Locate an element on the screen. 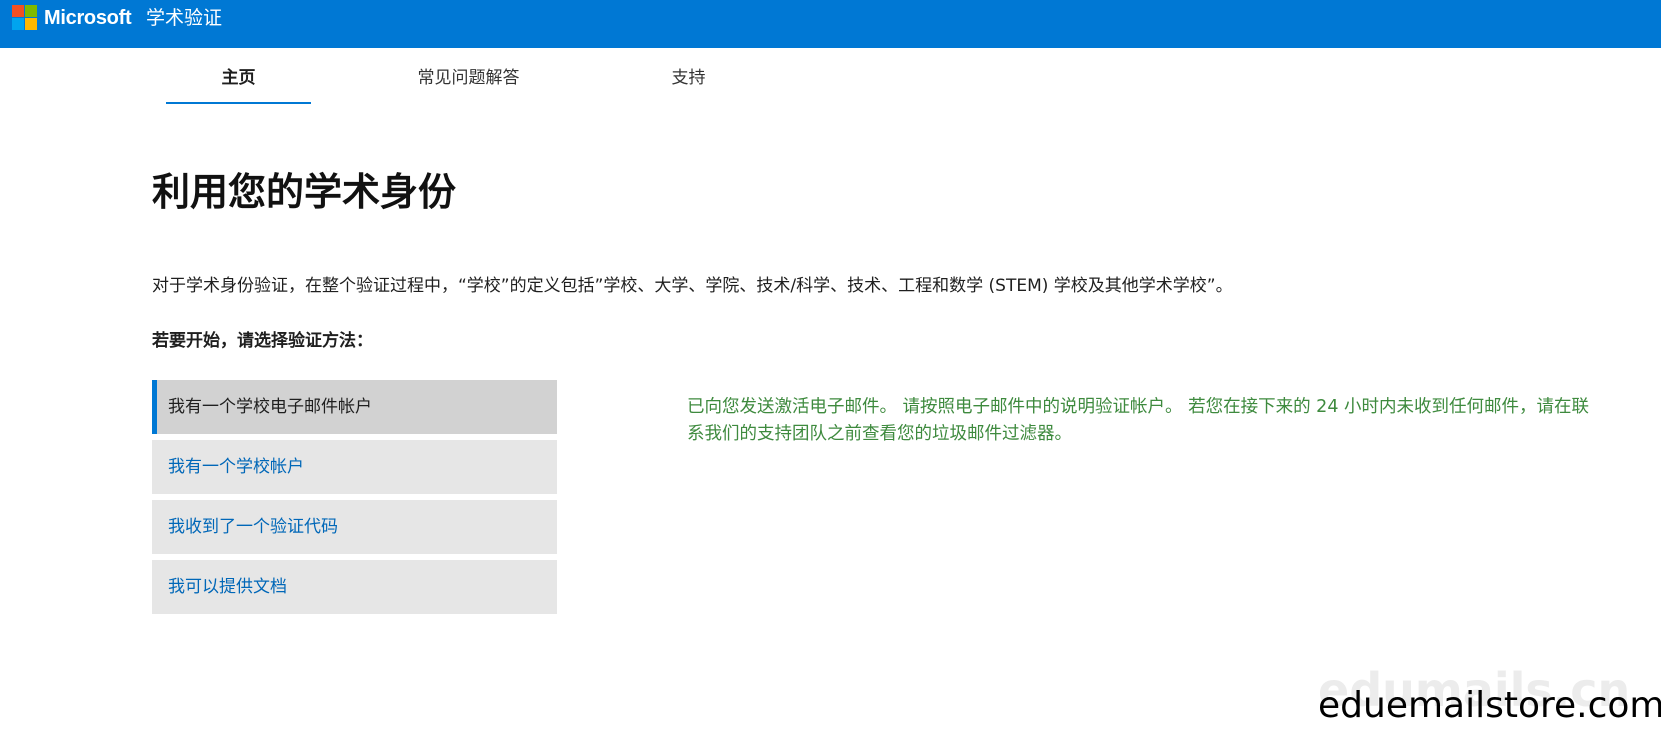 Image resolution: width=1661 pixels, height=735 pixels. tab-faq: 常见问题解答 is located at coordinates (468, 75).